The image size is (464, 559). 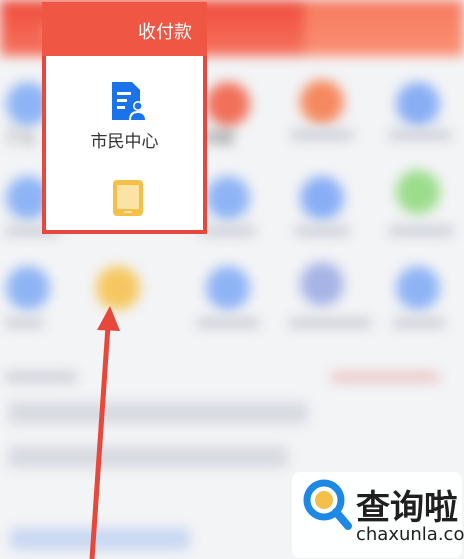 What do you see at coordinates (327, 504) in the screenshot?
I see `search-logo-icon` at bounding box center [327, 504].